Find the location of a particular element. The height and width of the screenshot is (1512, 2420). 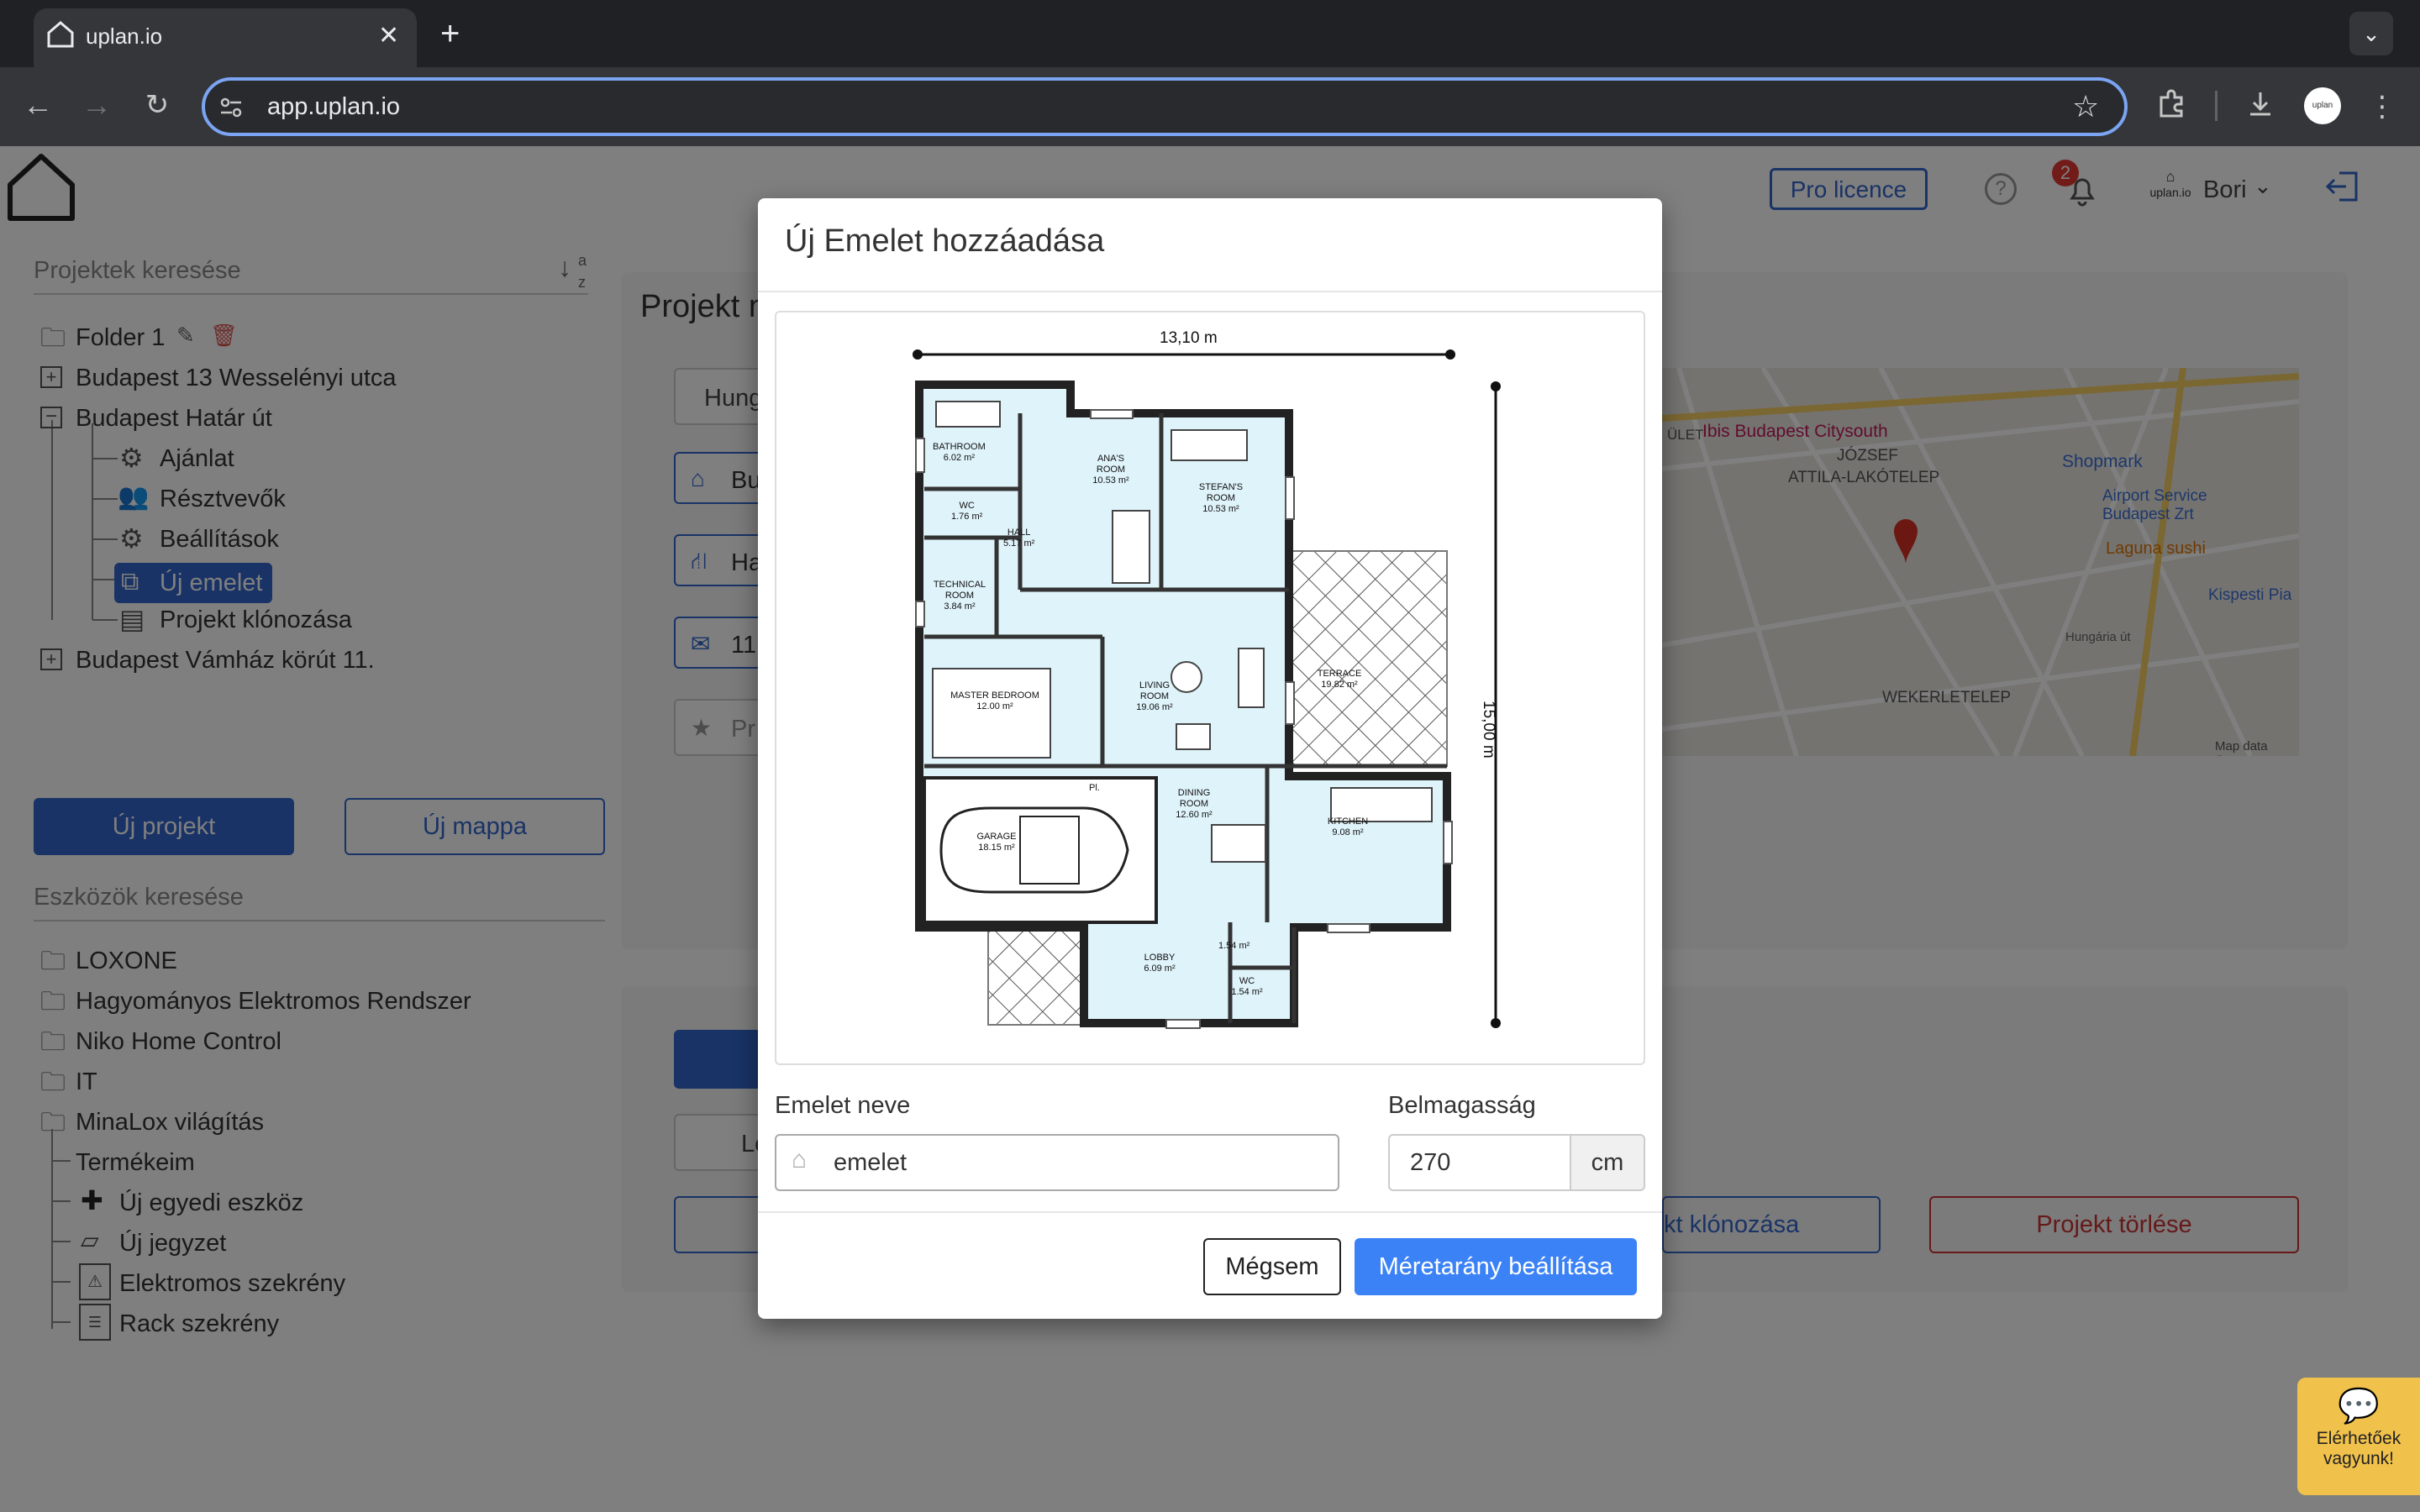

chat-text-line1: Elérhetőek is located at coordinates (2359, 1438).